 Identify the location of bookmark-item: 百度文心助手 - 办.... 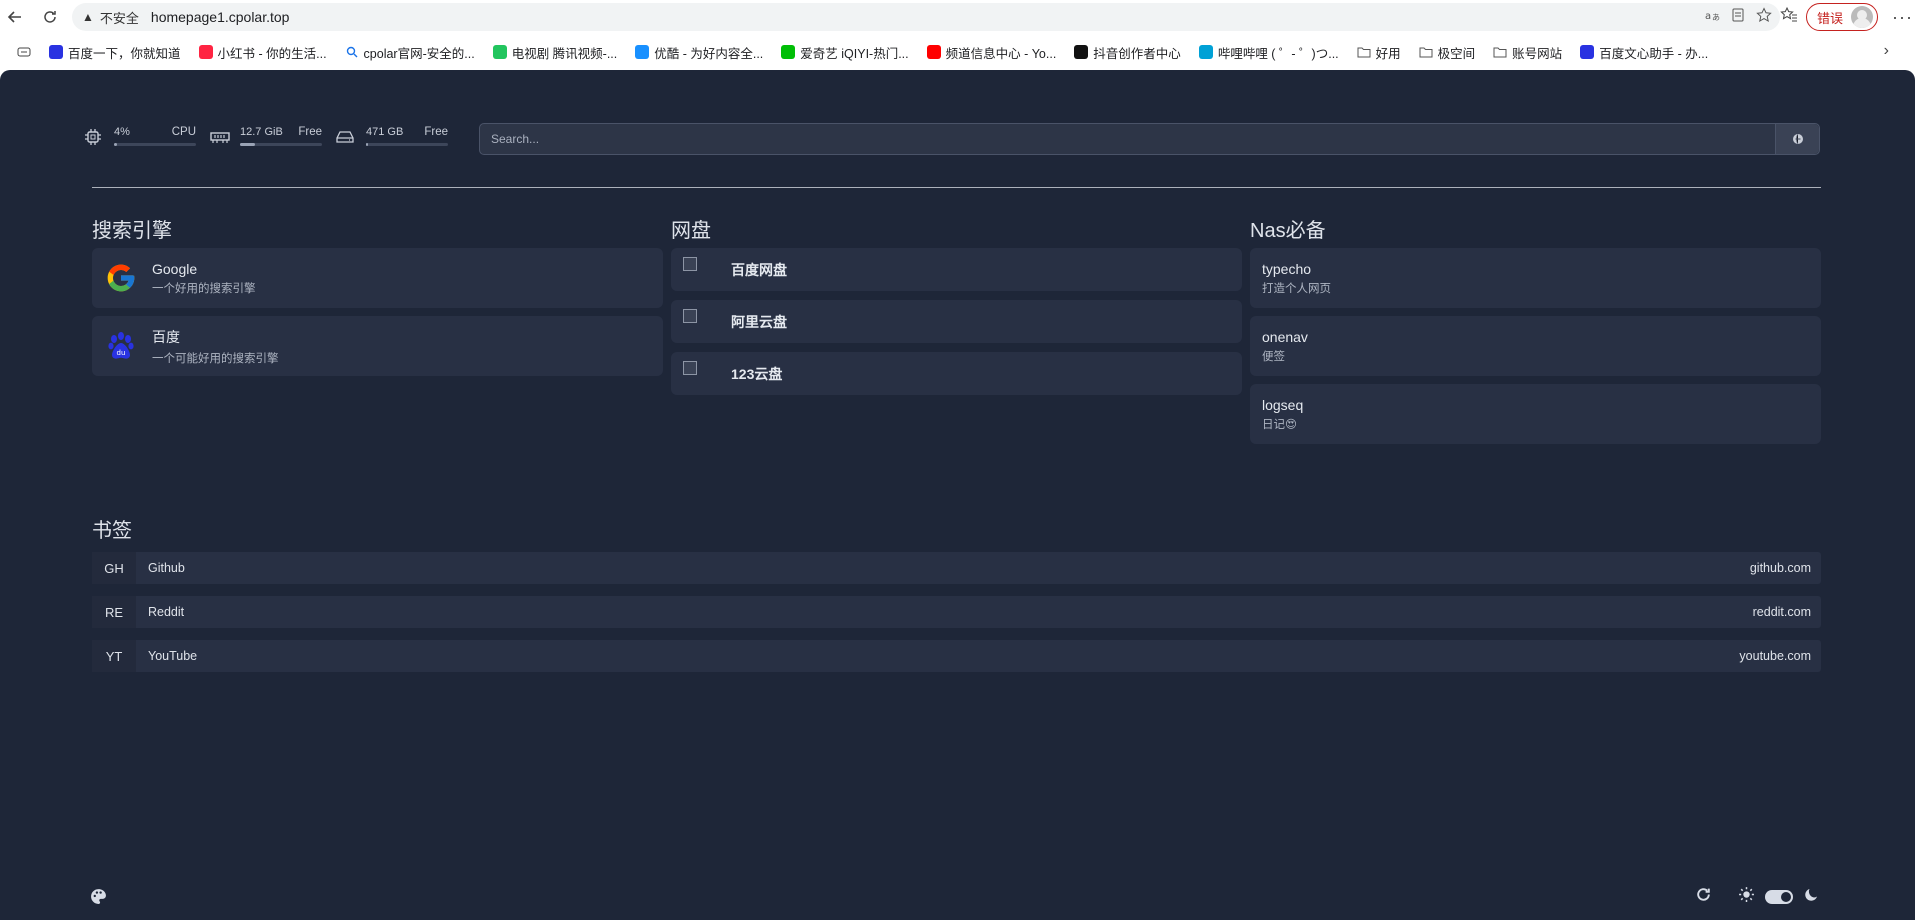
(1644, 52).